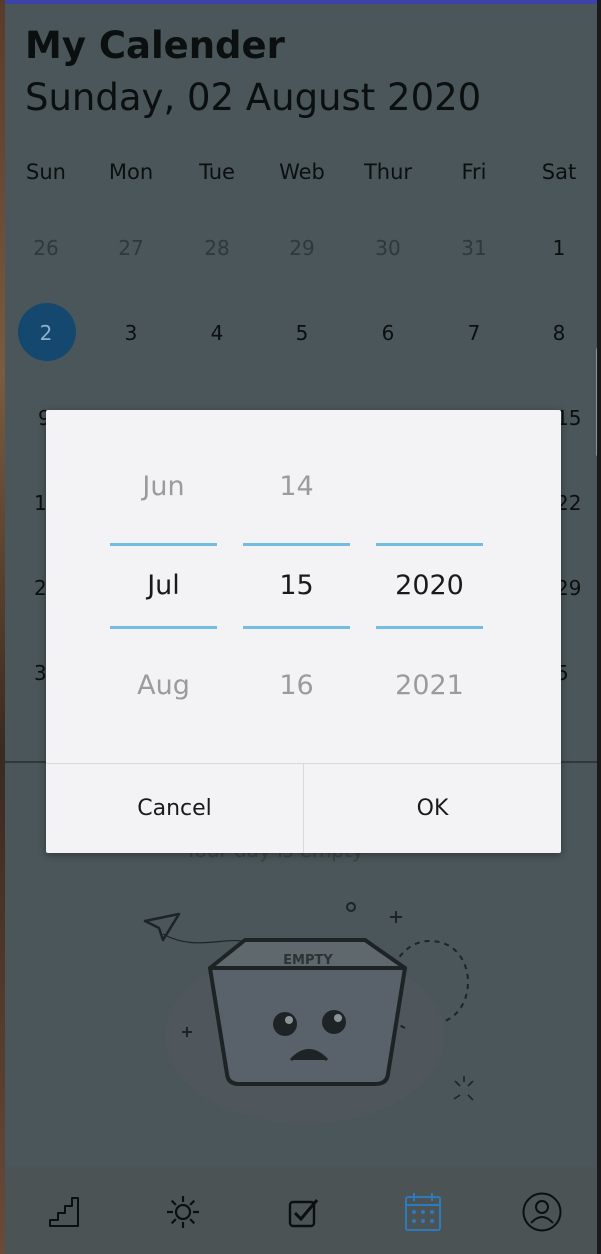  I want to click on year-picker-current: 2020, so click(429, 585).